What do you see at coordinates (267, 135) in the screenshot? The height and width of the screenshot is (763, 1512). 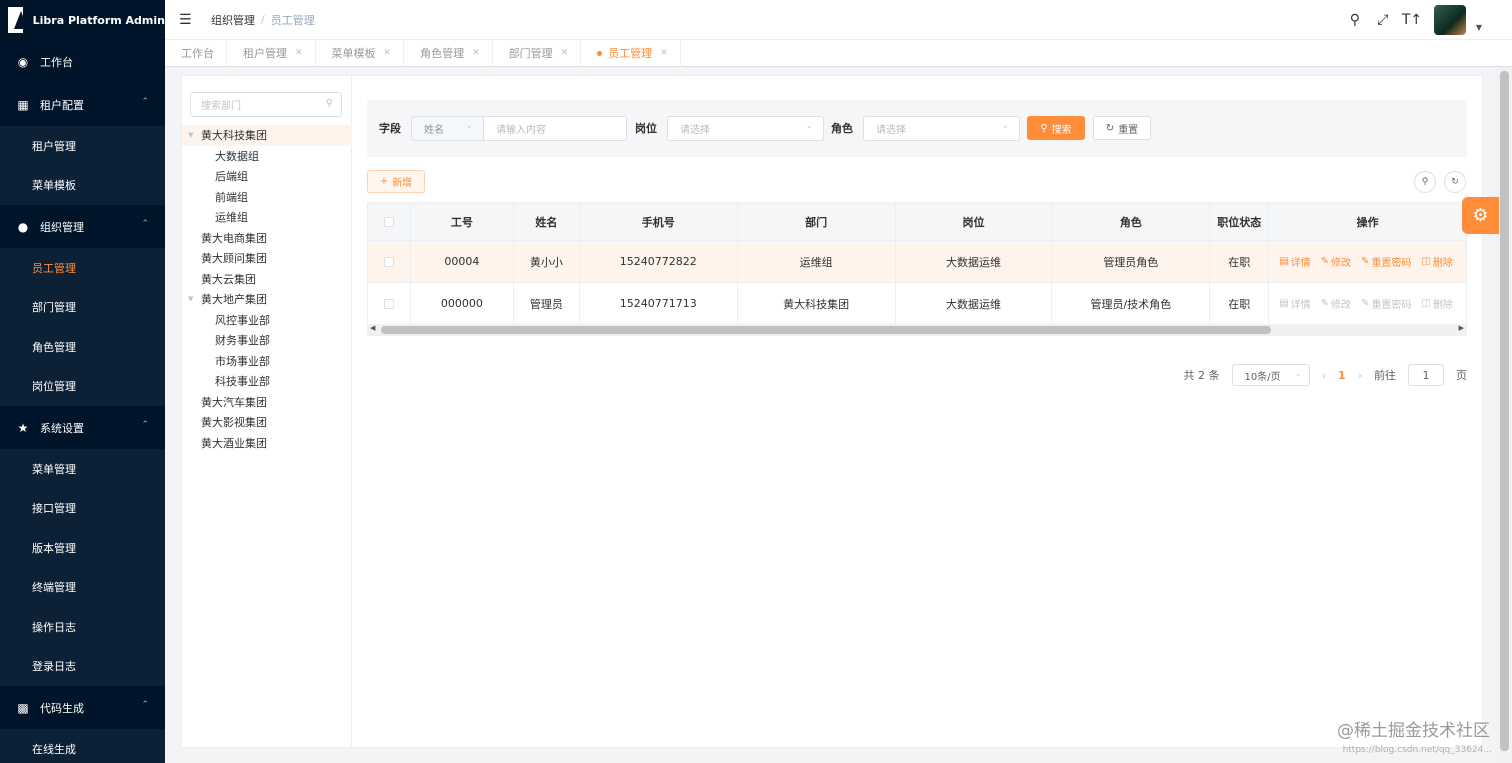 I see `tree-node: ▼ 黄大科技集团` at bounding box center [267, 135].